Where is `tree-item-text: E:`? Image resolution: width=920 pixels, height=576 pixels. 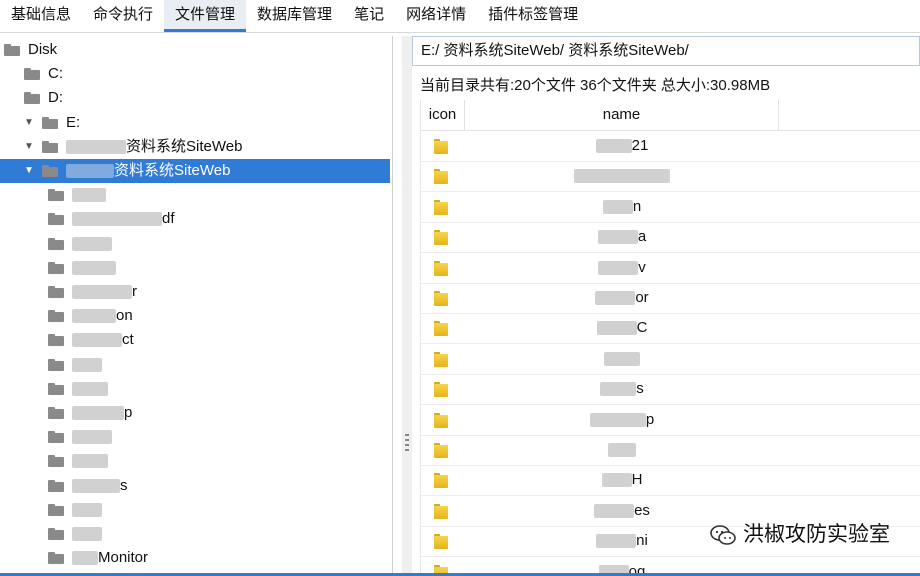 tree-item-text: E: is located at coordinates (73, 122).